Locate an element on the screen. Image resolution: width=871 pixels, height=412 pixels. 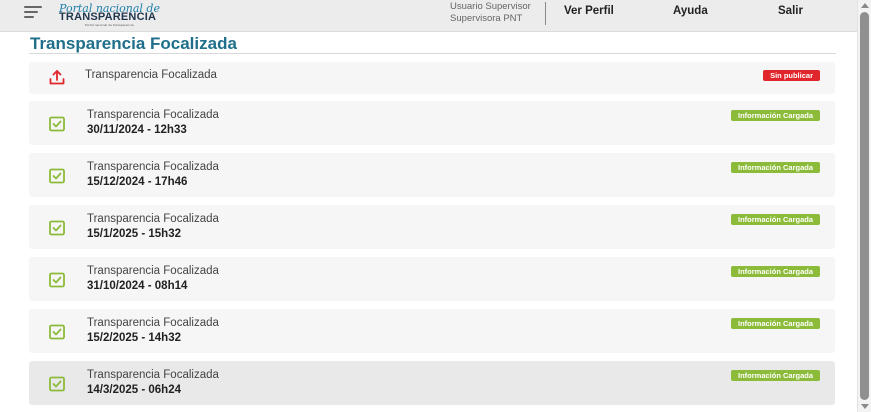
user-info: Usuario Supervisor Supervisora PNT is located at coordinates (497, 13).